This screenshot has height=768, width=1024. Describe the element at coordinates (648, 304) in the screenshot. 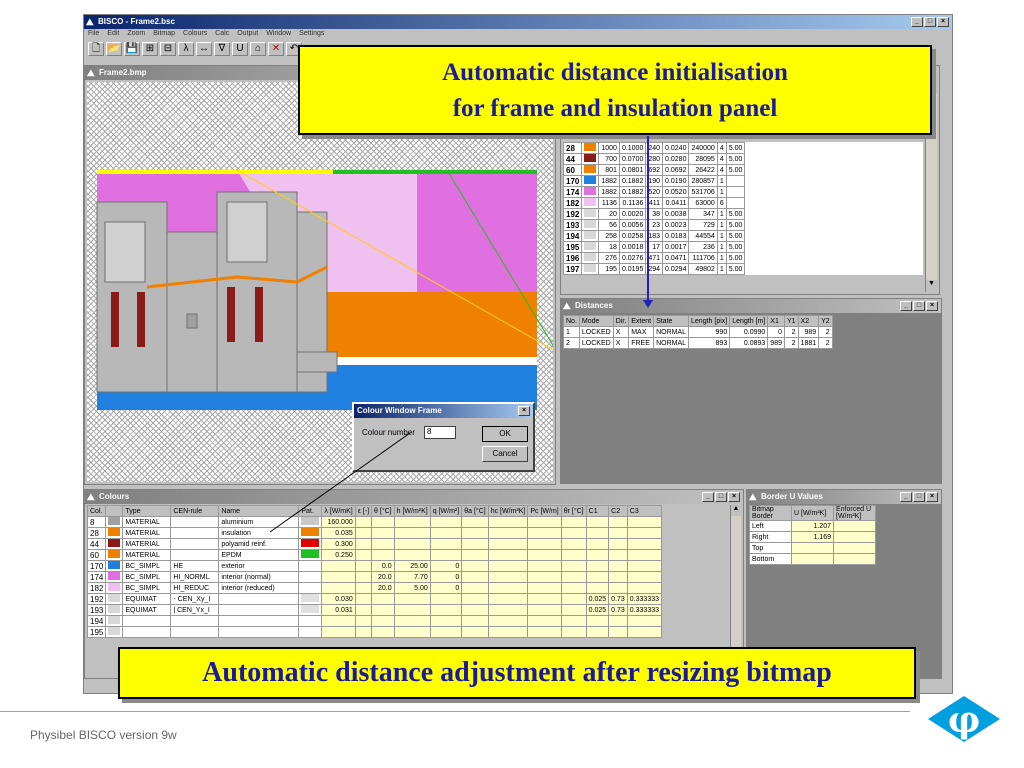

I see `arrow-head-icon` at that location.